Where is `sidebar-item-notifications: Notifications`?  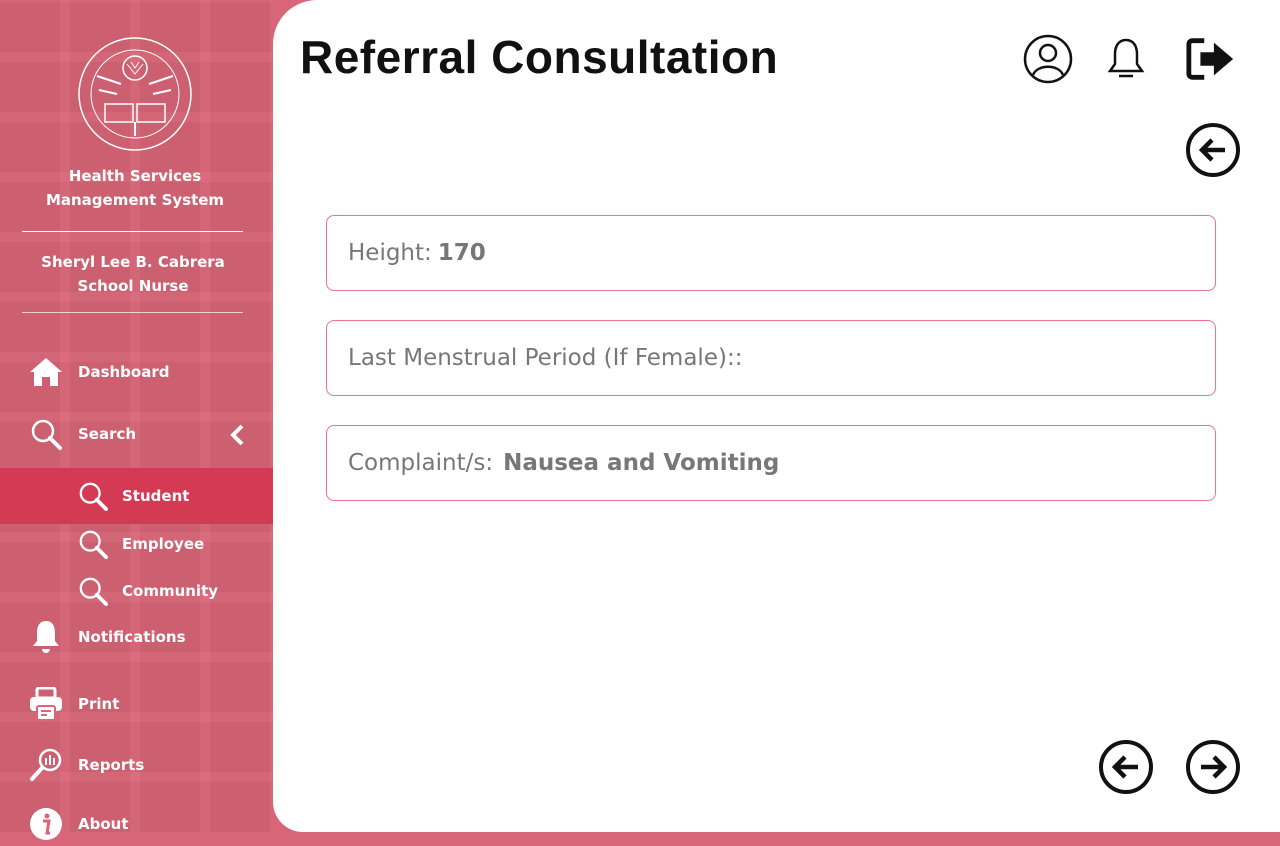 sidebar-item-notifications: Notifications is located at coordinates (136, 637).